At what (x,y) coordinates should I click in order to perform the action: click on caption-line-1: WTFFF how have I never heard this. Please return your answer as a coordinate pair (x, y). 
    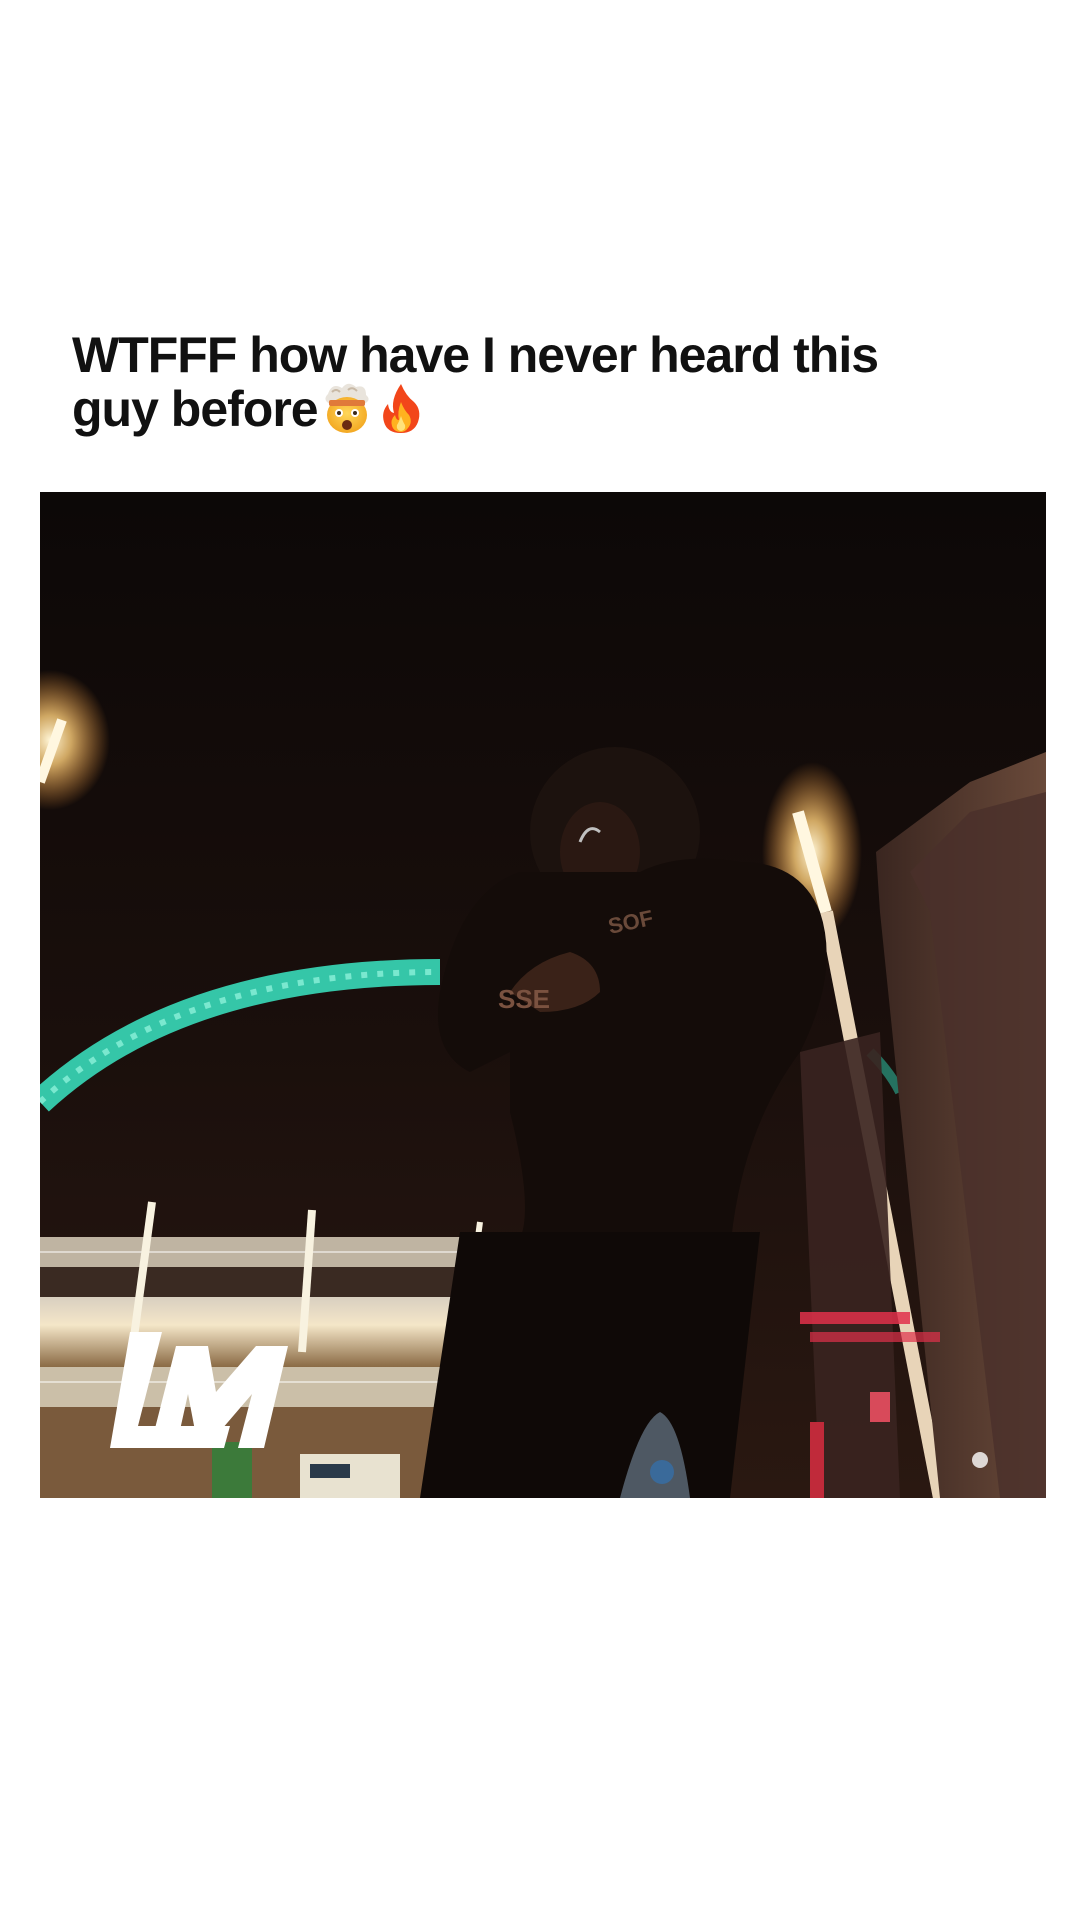
    Looking at the image, I should click on (475, 355).